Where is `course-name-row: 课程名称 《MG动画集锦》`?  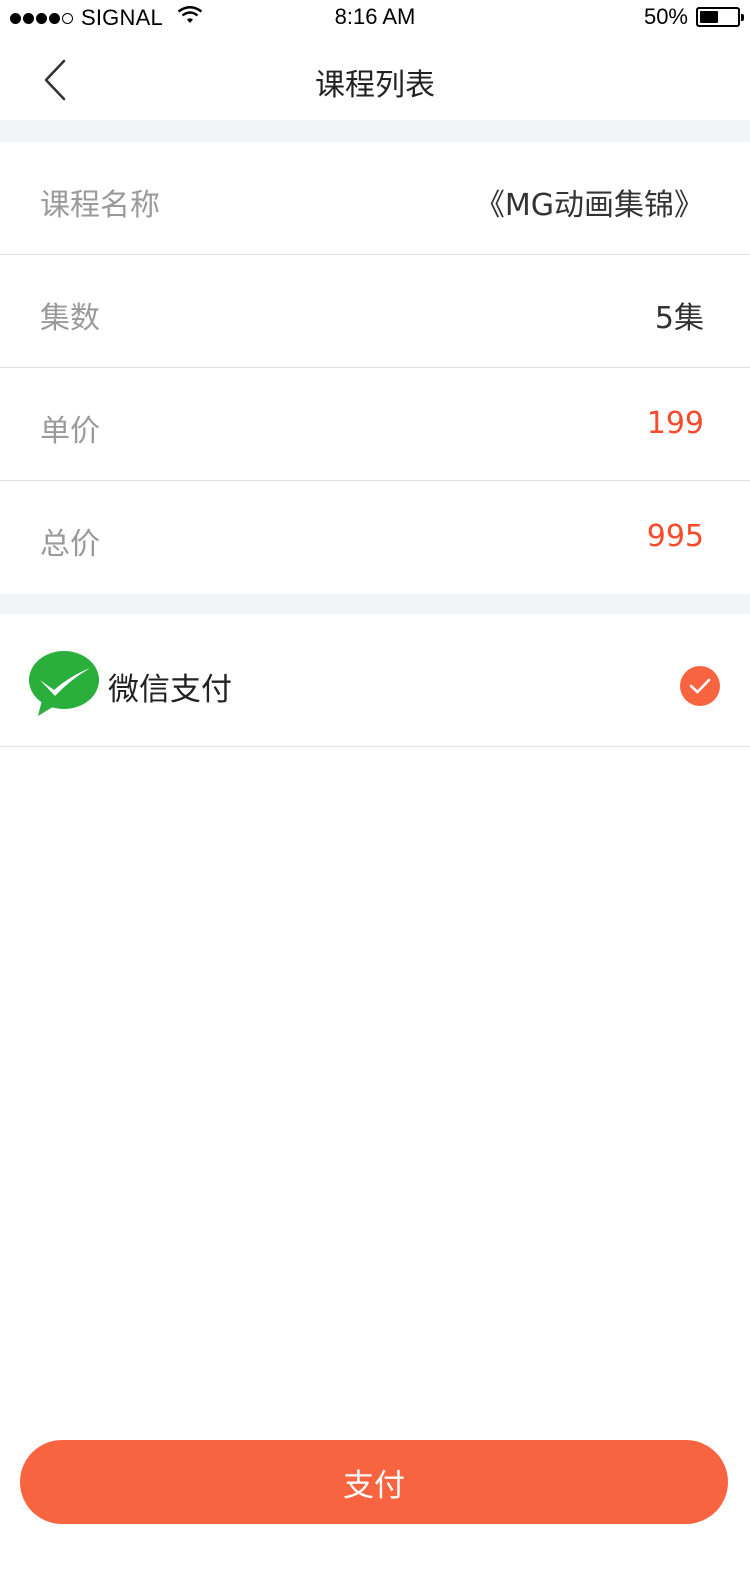
course-name-row: 课程名称 《MG动画集锦》 is located at coordinates (375, 198).